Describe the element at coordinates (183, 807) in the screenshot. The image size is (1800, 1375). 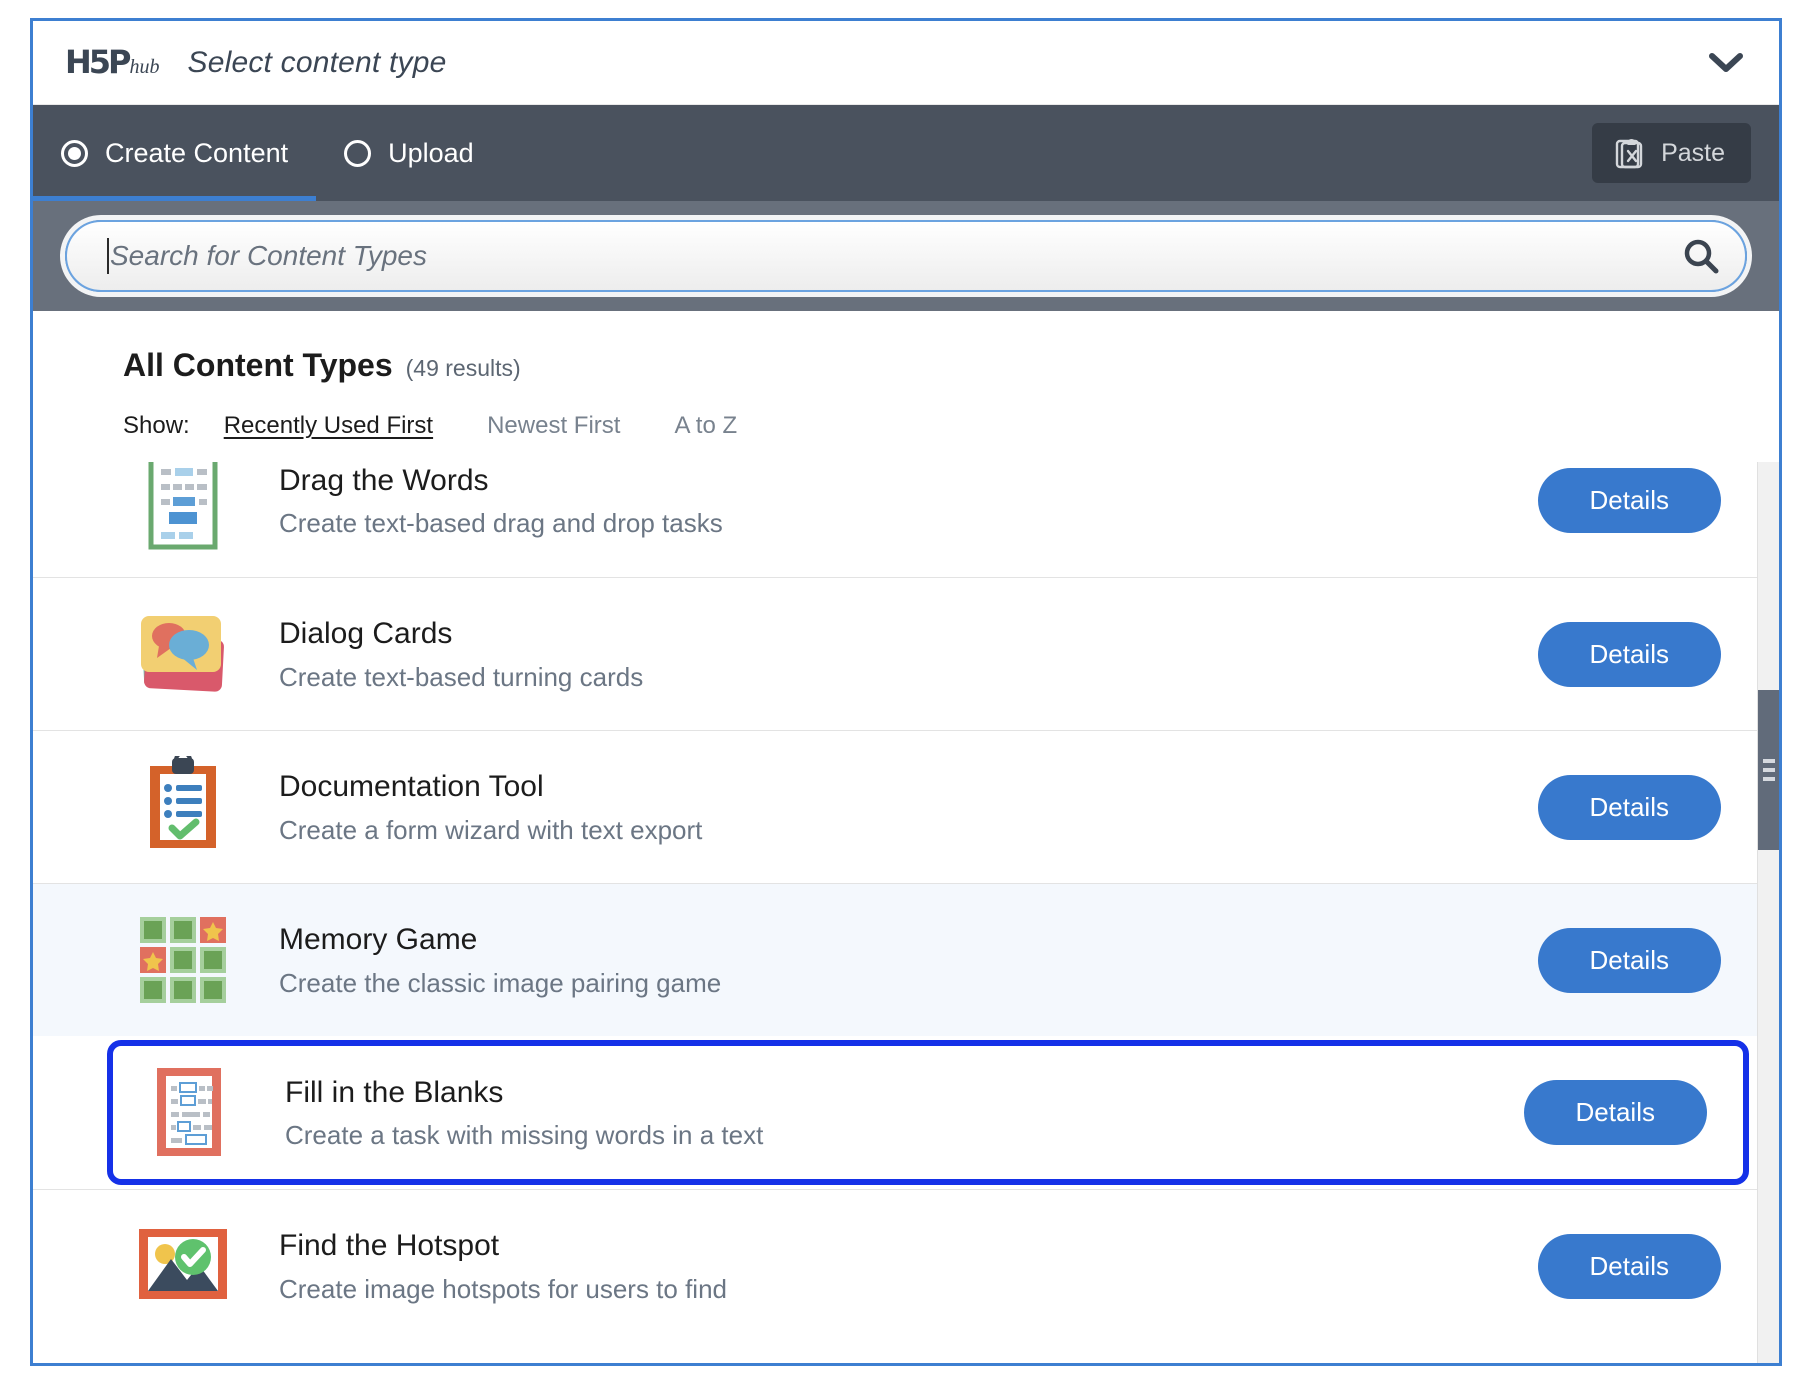
I see `documentation-tool-icon` at that location.